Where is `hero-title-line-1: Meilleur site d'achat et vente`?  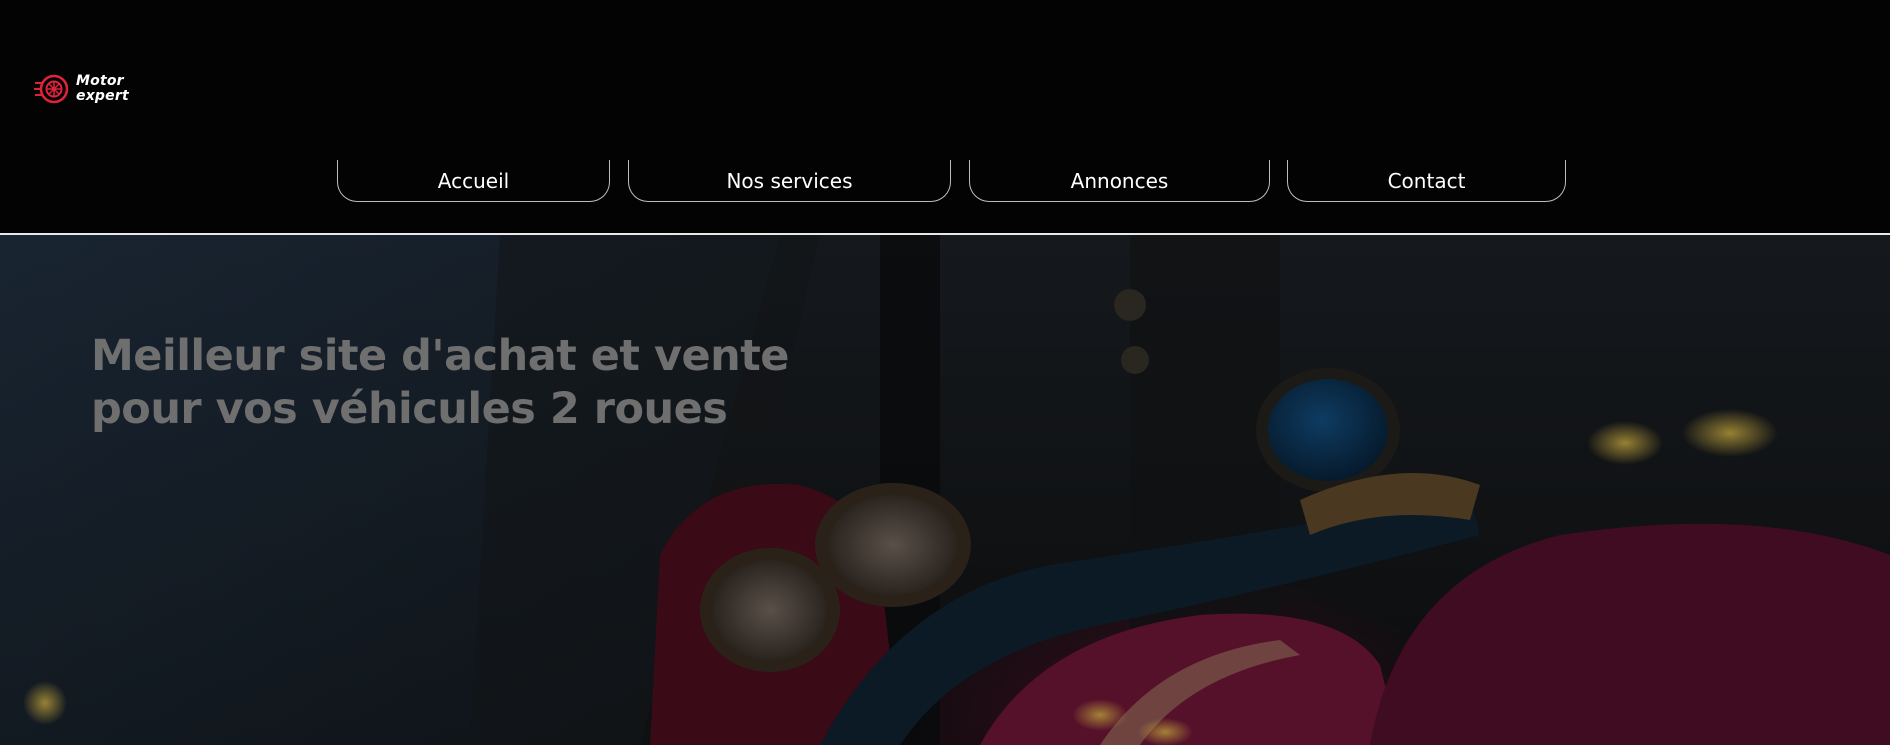 hero-title-line-1: Meilleur site d'achat et vente is located at coordinates (440, 356).